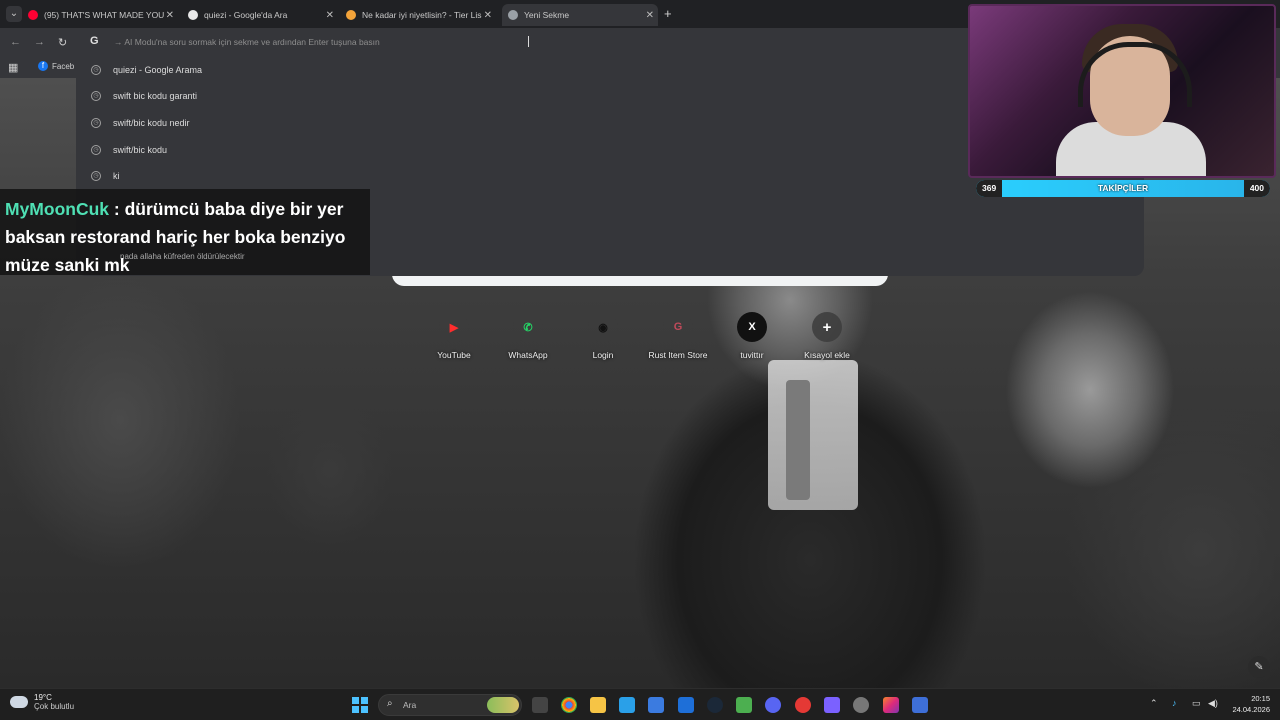 This screenshot has height=720, width=1280. What do you see at coordinates (54, 706) in the screenshot?
I see `weather-condition: Çok bulutlu` at bounding box center [54, 706].